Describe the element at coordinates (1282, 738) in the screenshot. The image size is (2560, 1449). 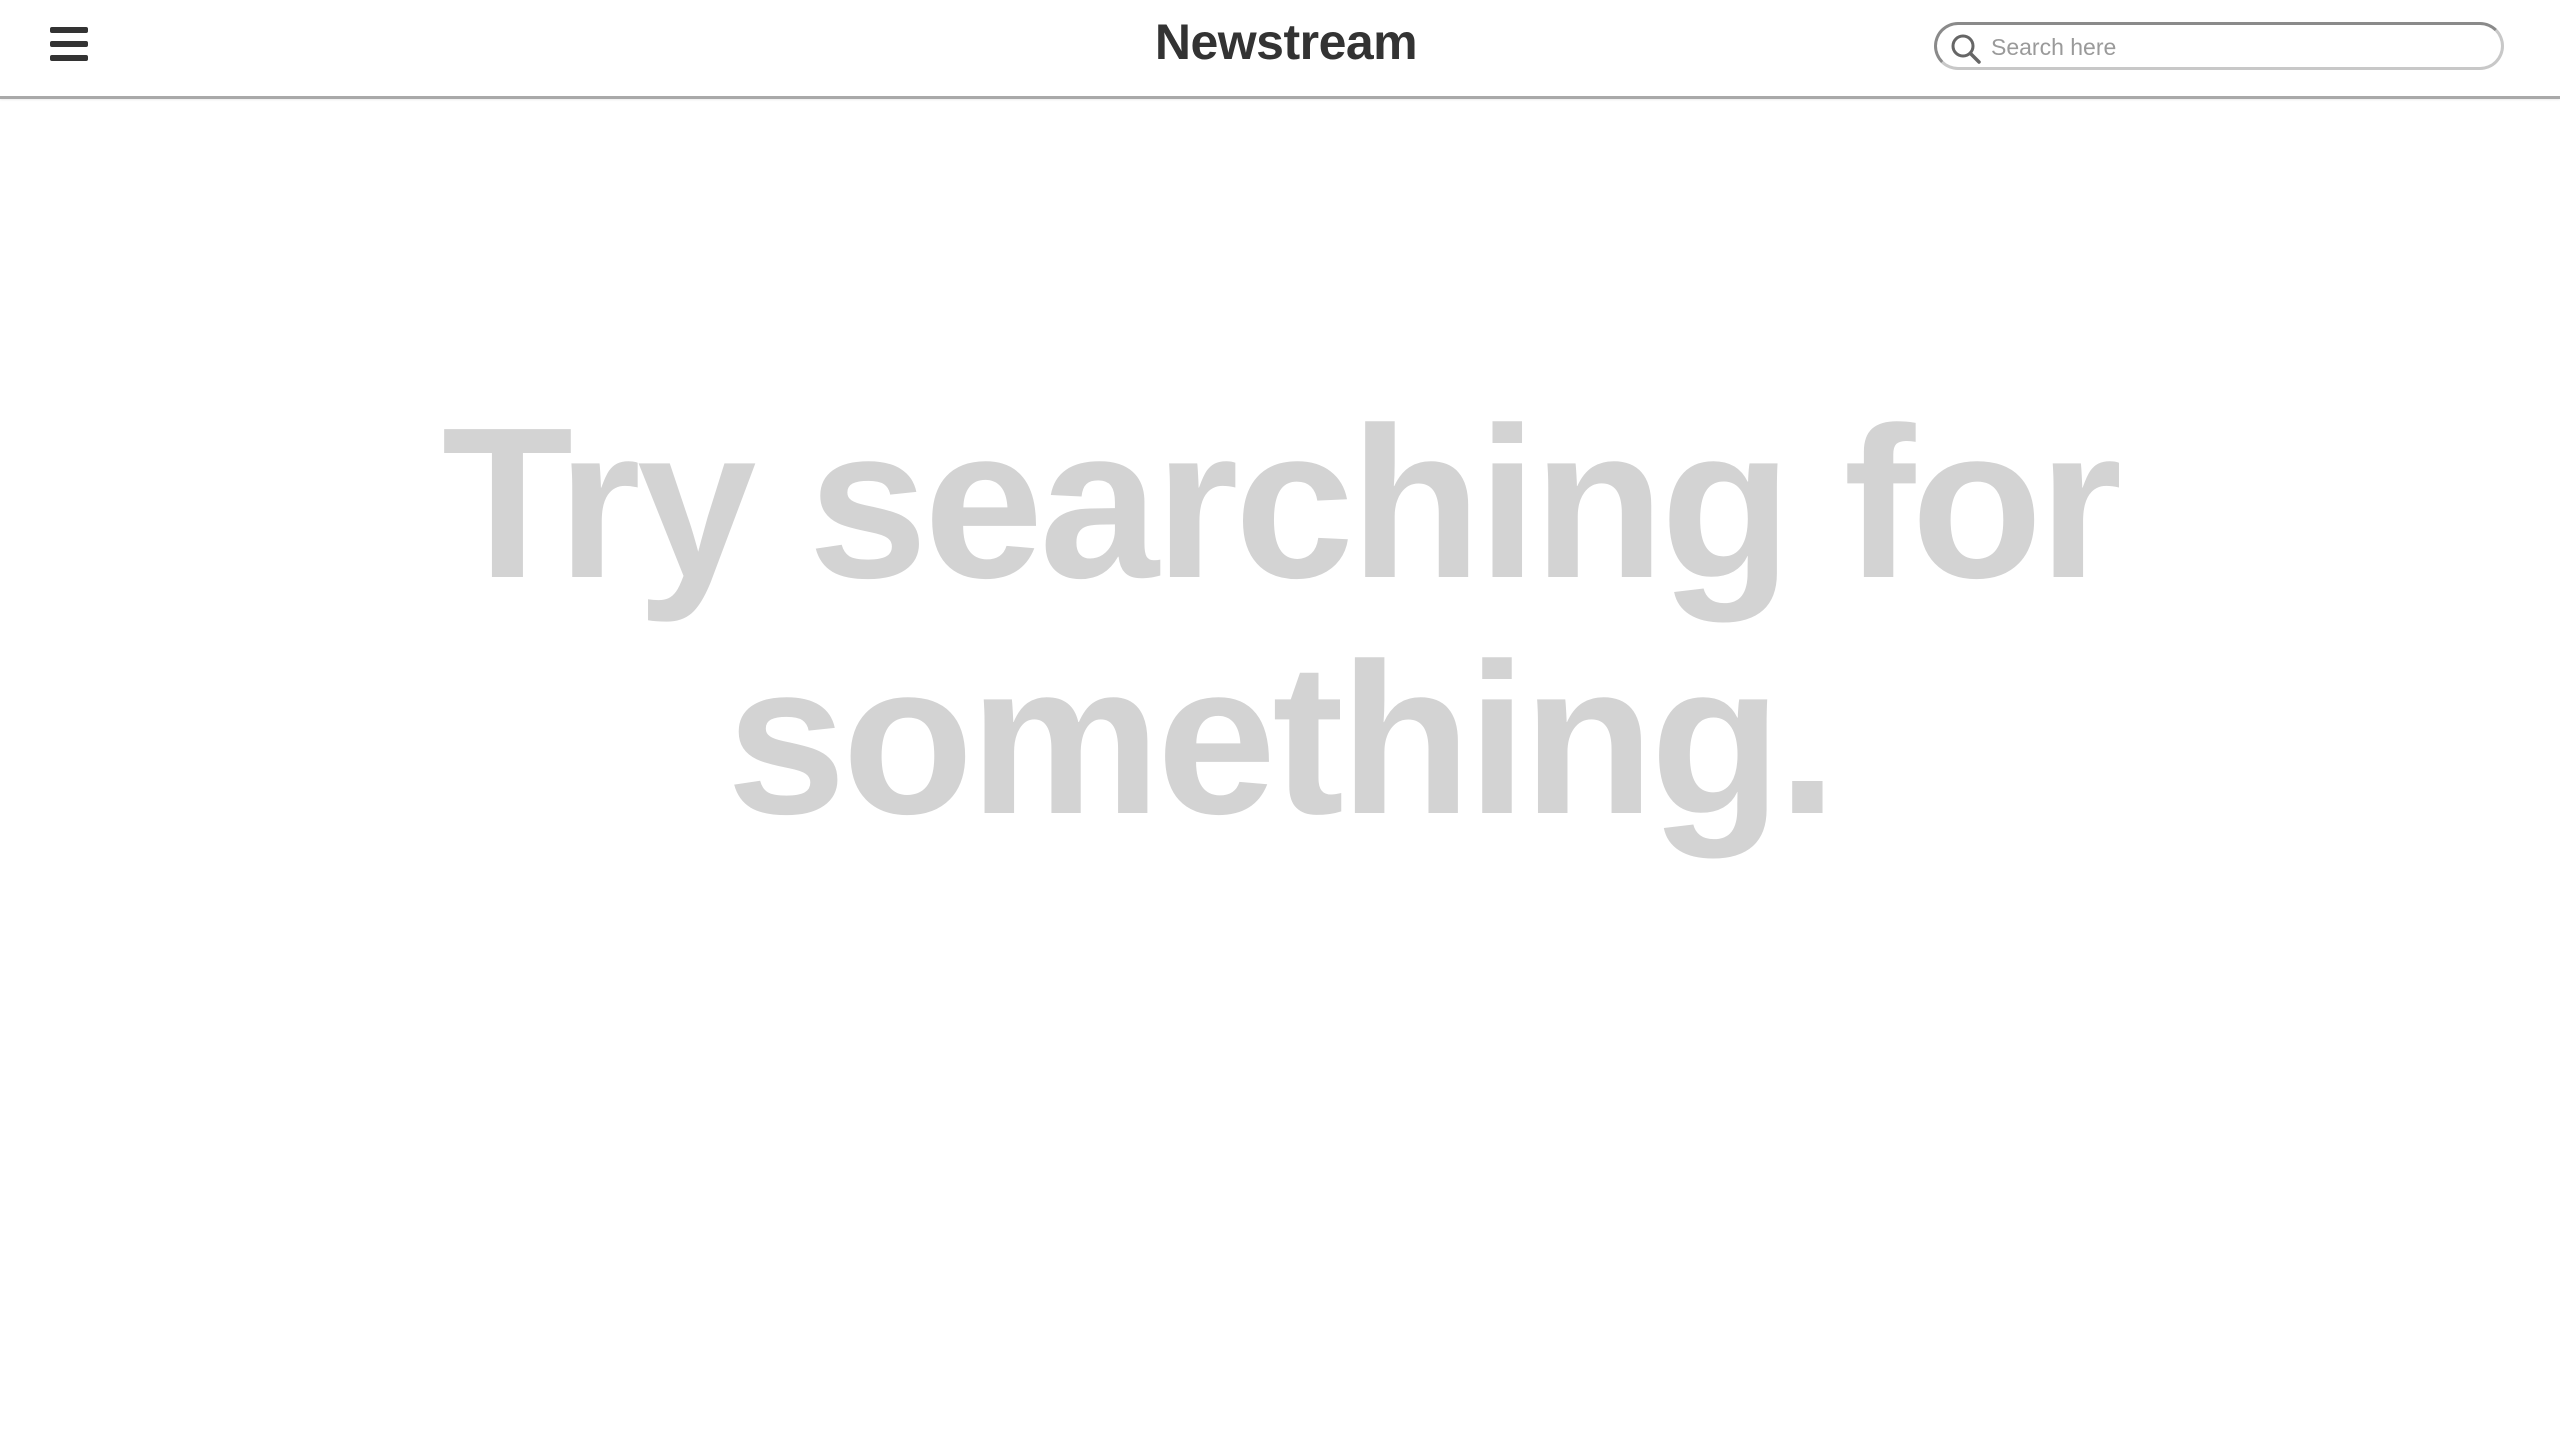
I see `empty-message-line-2: something.` at that location.